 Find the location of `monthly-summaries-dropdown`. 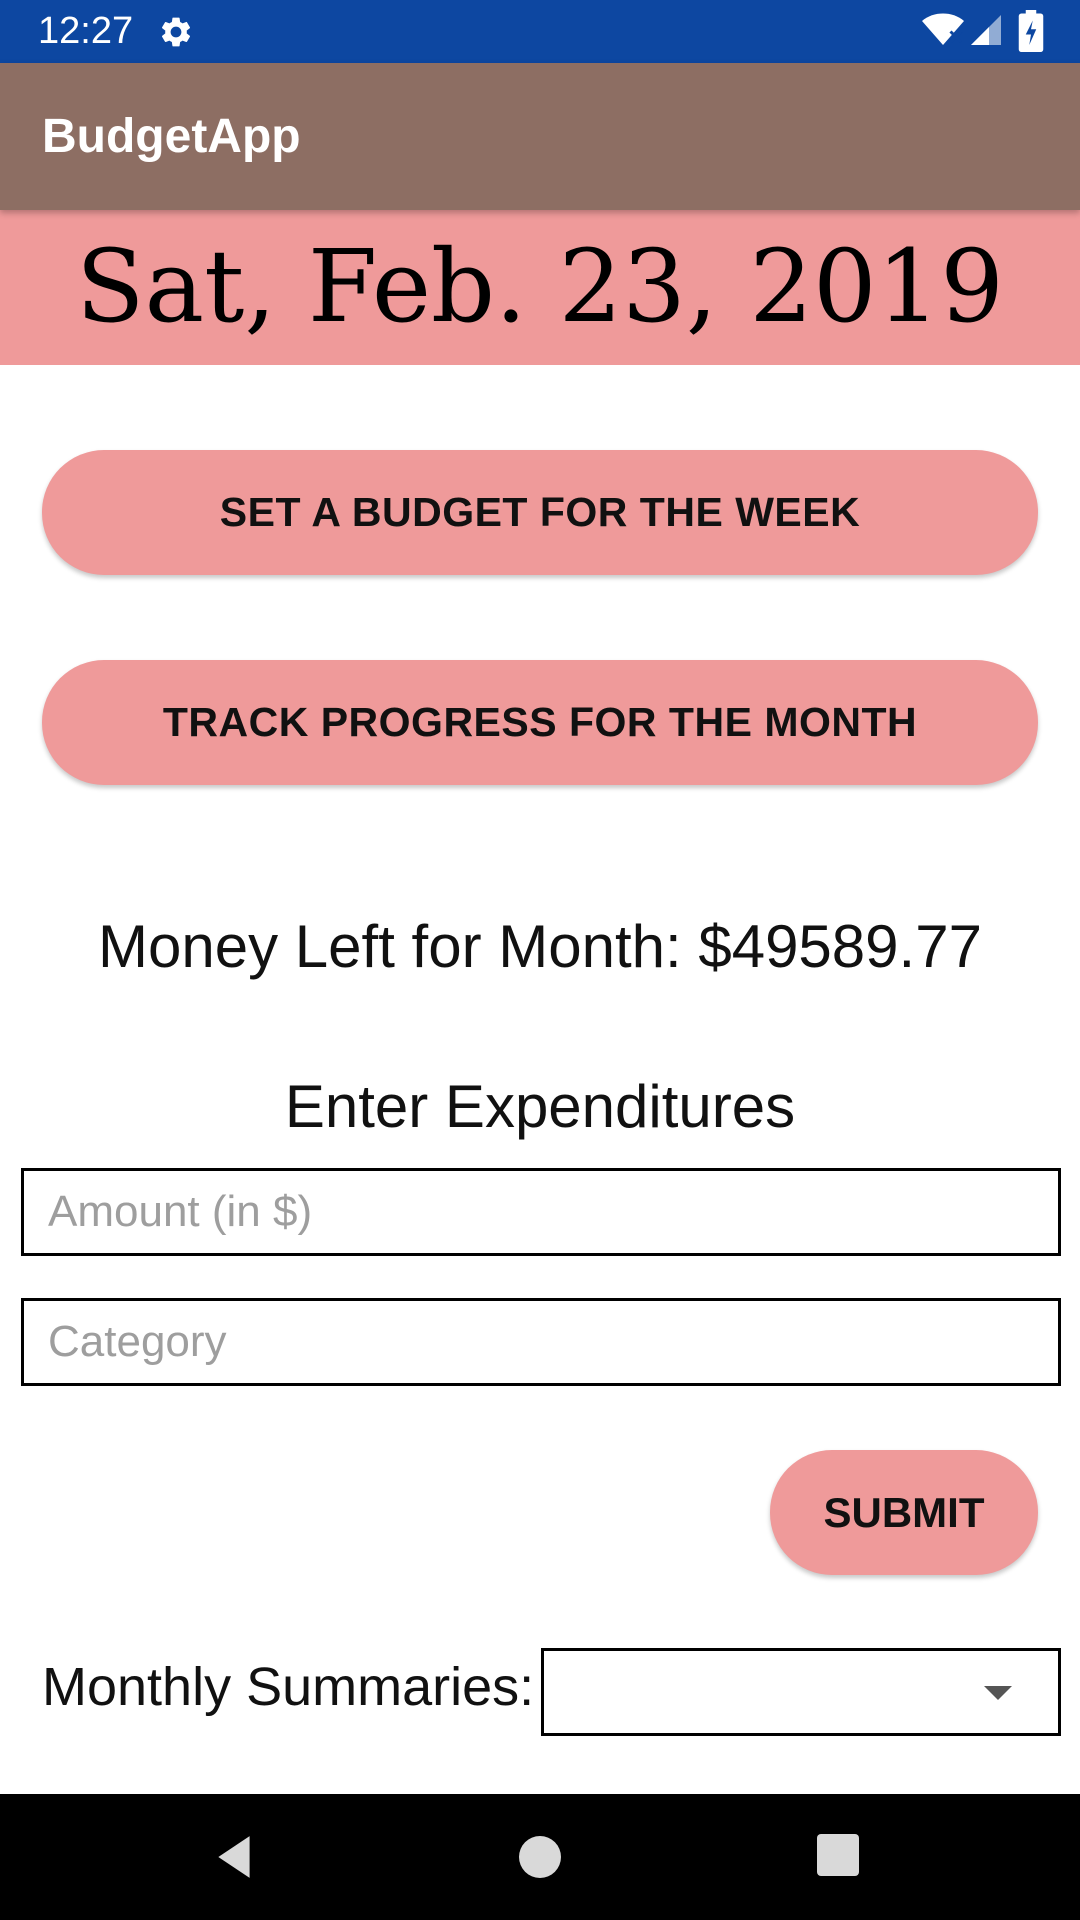

monthly-summaries-dropdown is located at coordinates (801, 1692).